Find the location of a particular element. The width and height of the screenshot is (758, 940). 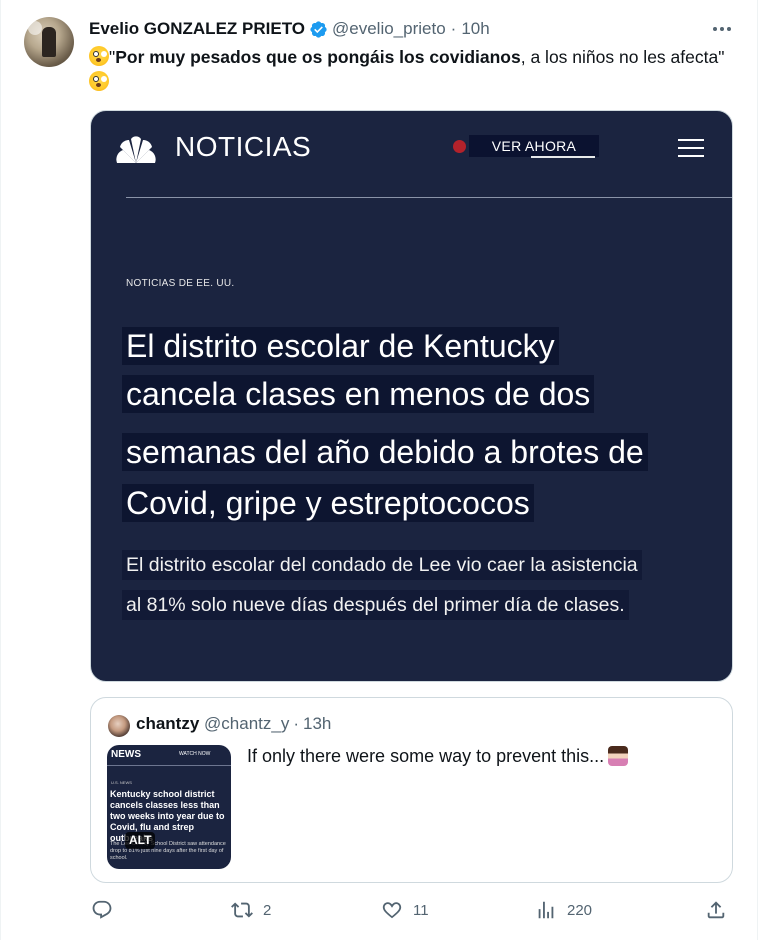

quoted-author-name: chantzy is located at coordinates (168, 723).